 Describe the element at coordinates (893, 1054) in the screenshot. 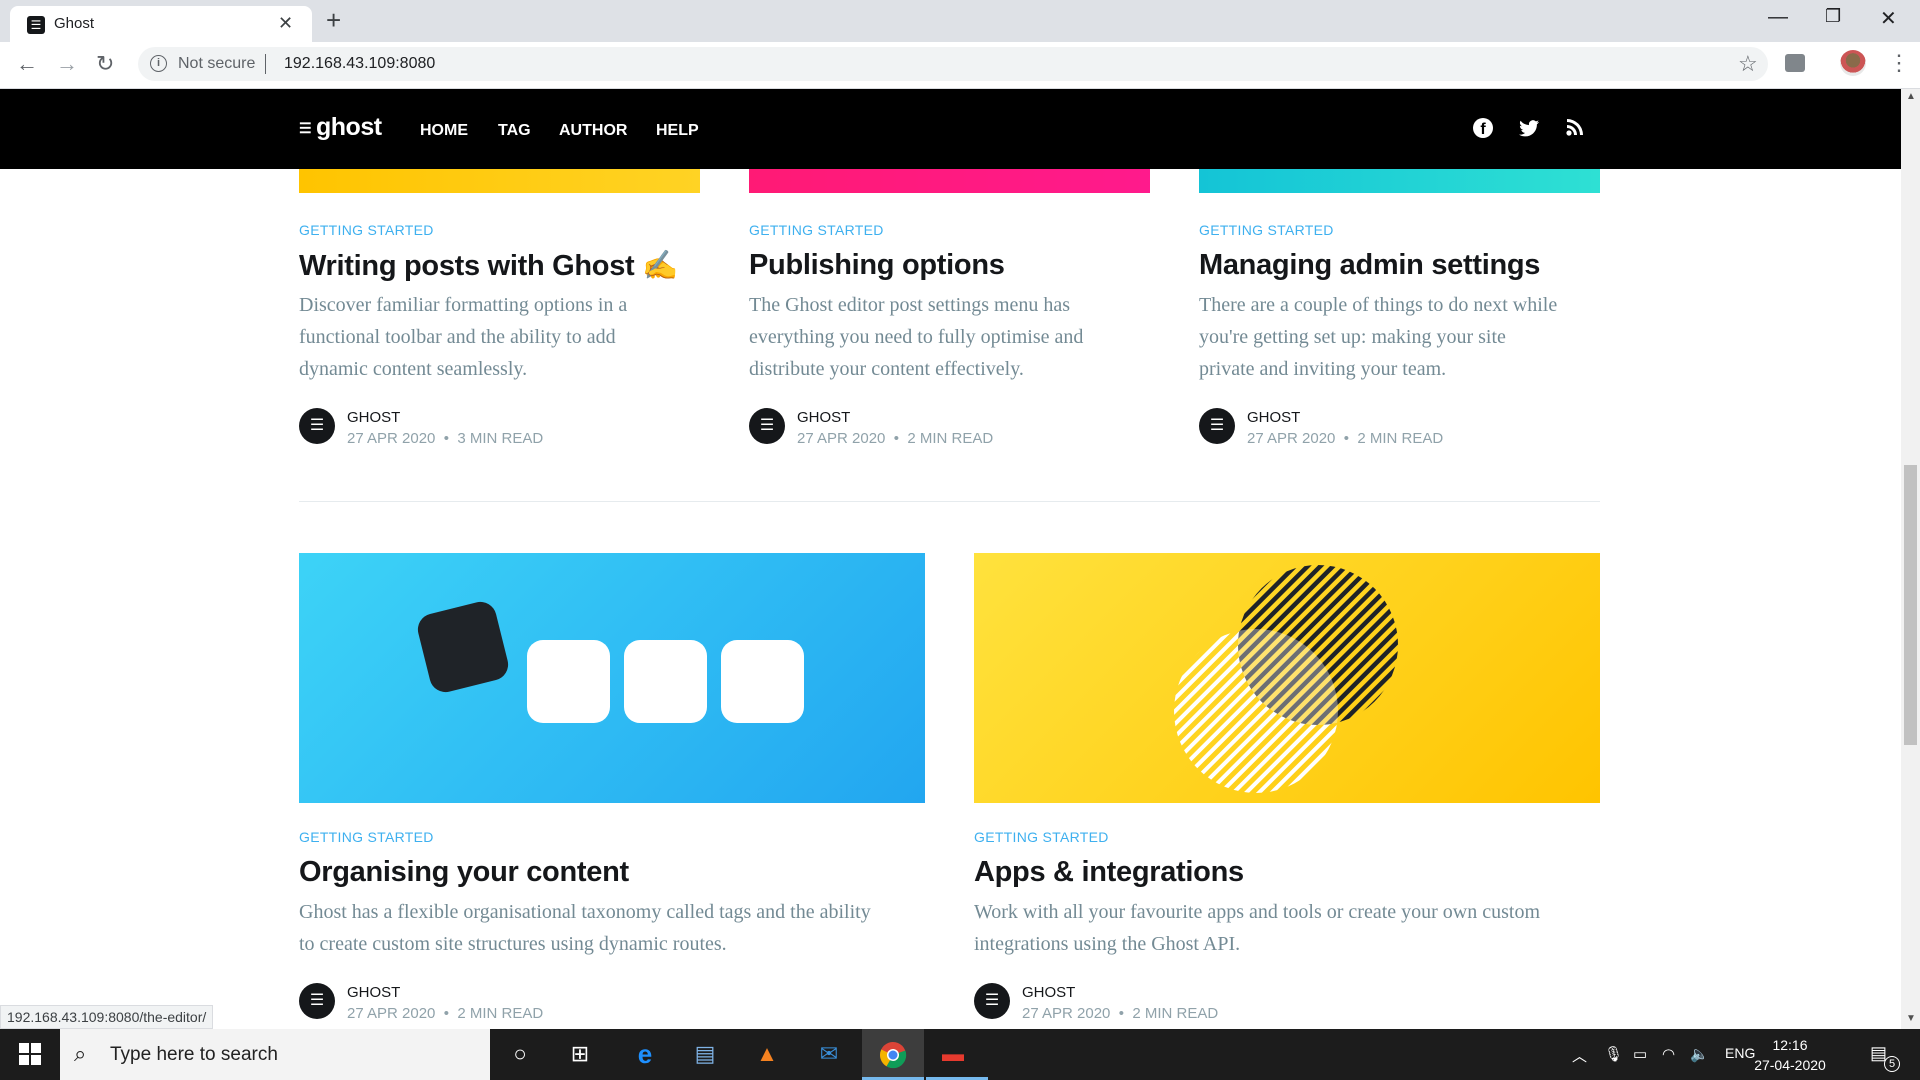

I see `chrome-taskbar-button` at that location.